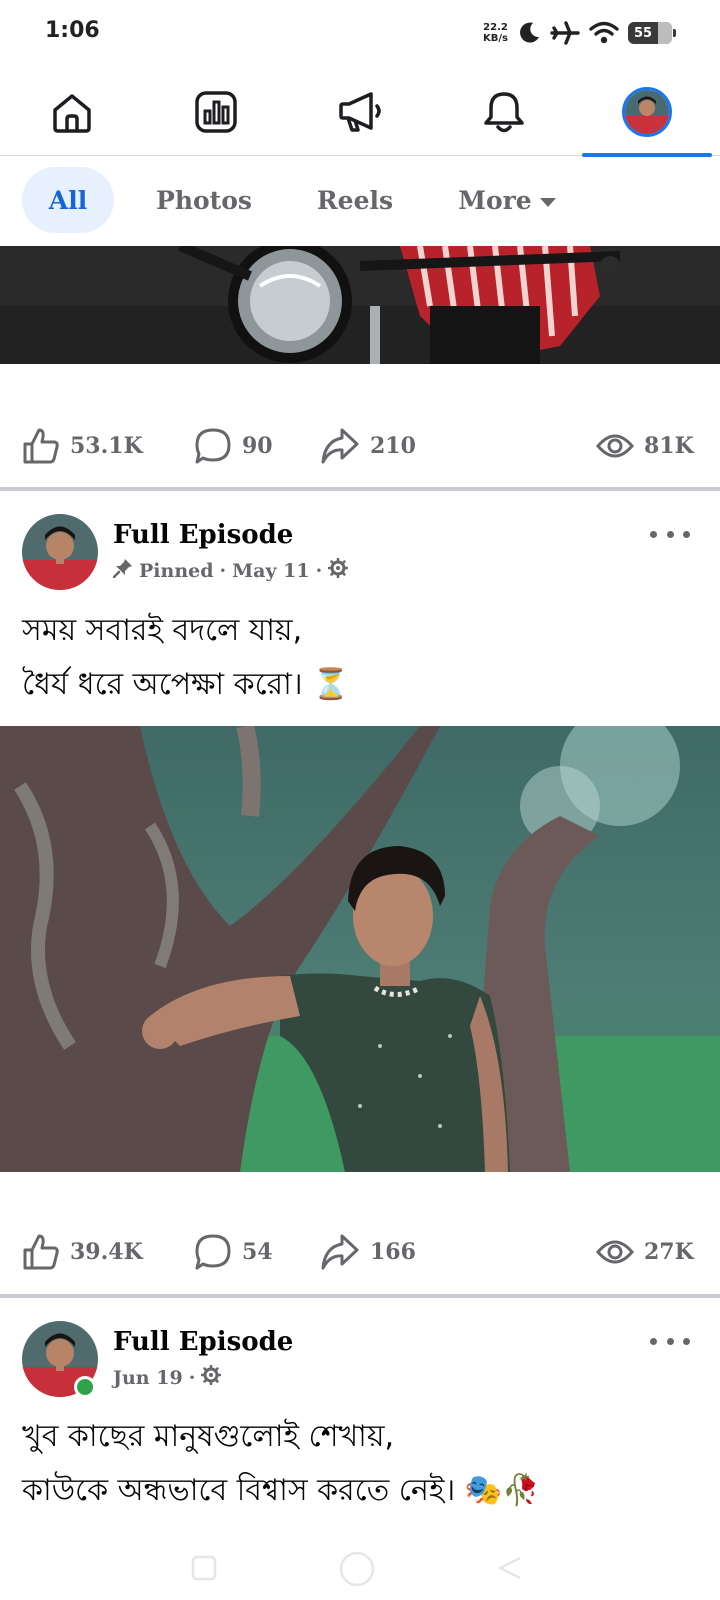  What do you see at coordinates (257, 446) in the screenshot?
I see `comment-count: 90` at bounding box center [257, 446].